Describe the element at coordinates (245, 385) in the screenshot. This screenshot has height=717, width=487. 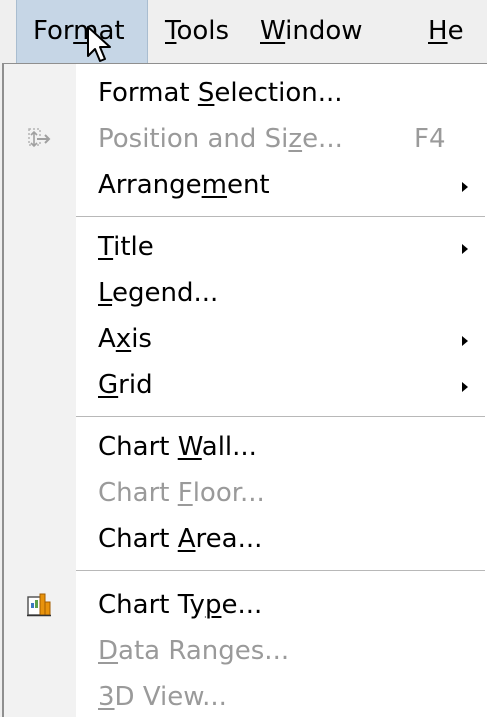
I see `menu-item-grid: Grid` at that location.